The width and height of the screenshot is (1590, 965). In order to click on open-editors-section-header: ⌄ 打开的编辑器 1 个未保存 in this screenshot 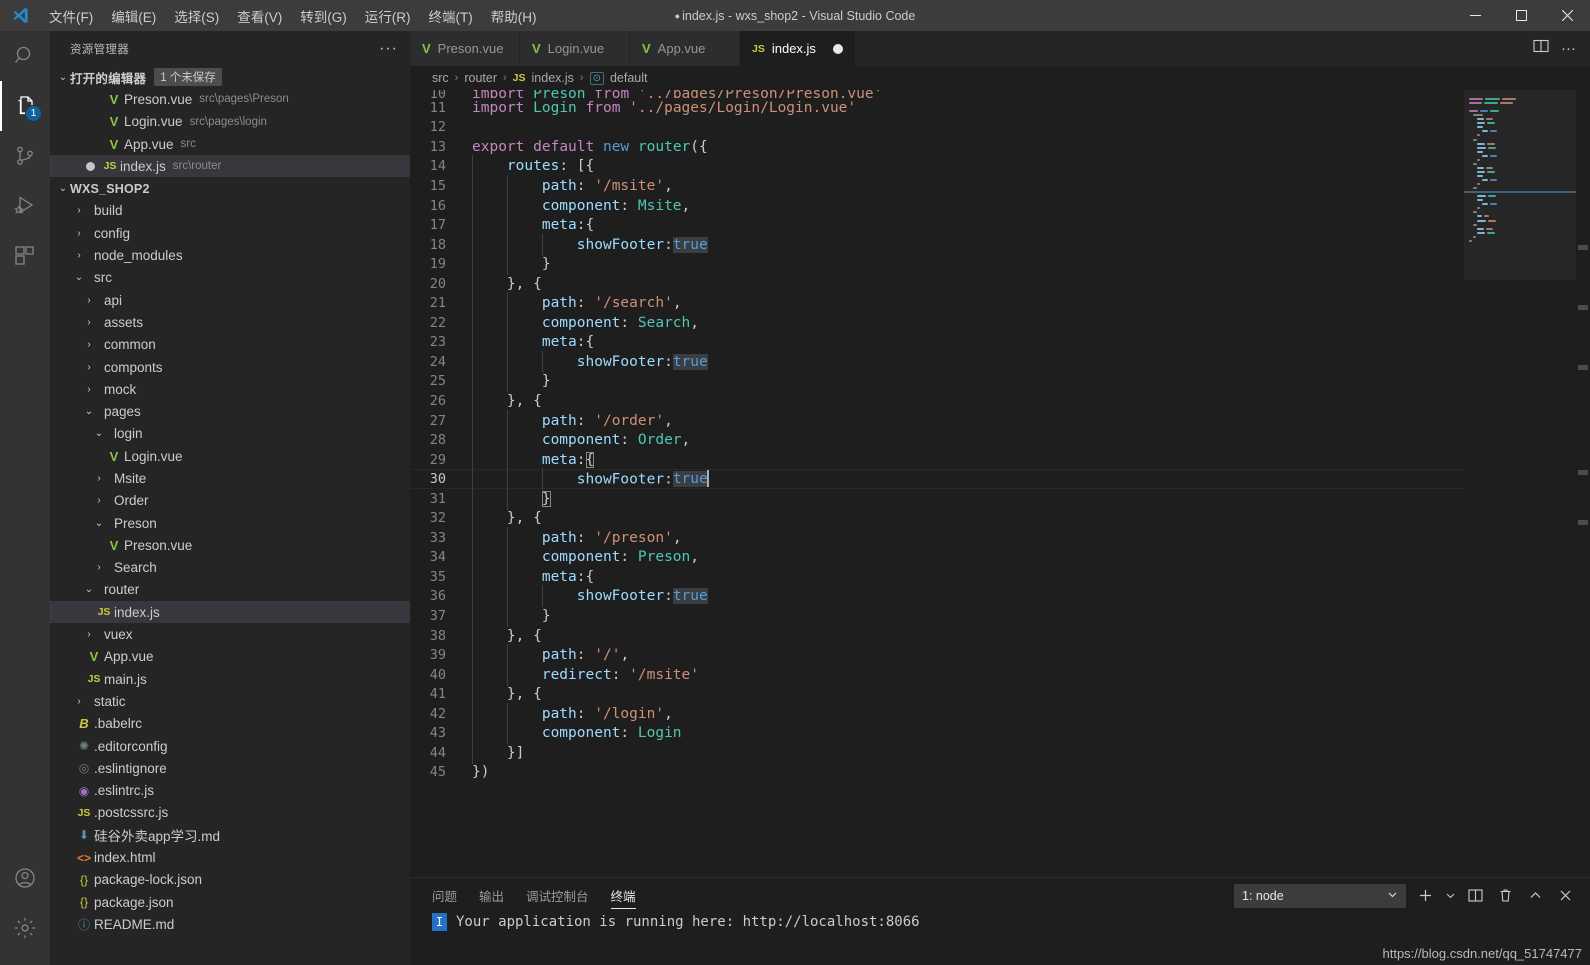, I will do `click(230, 77)`.